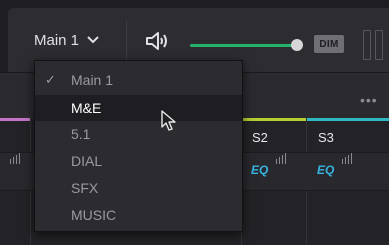 This screenshot has width=389, height=245. I want to click on channel-name: S2, so click(260, 137).